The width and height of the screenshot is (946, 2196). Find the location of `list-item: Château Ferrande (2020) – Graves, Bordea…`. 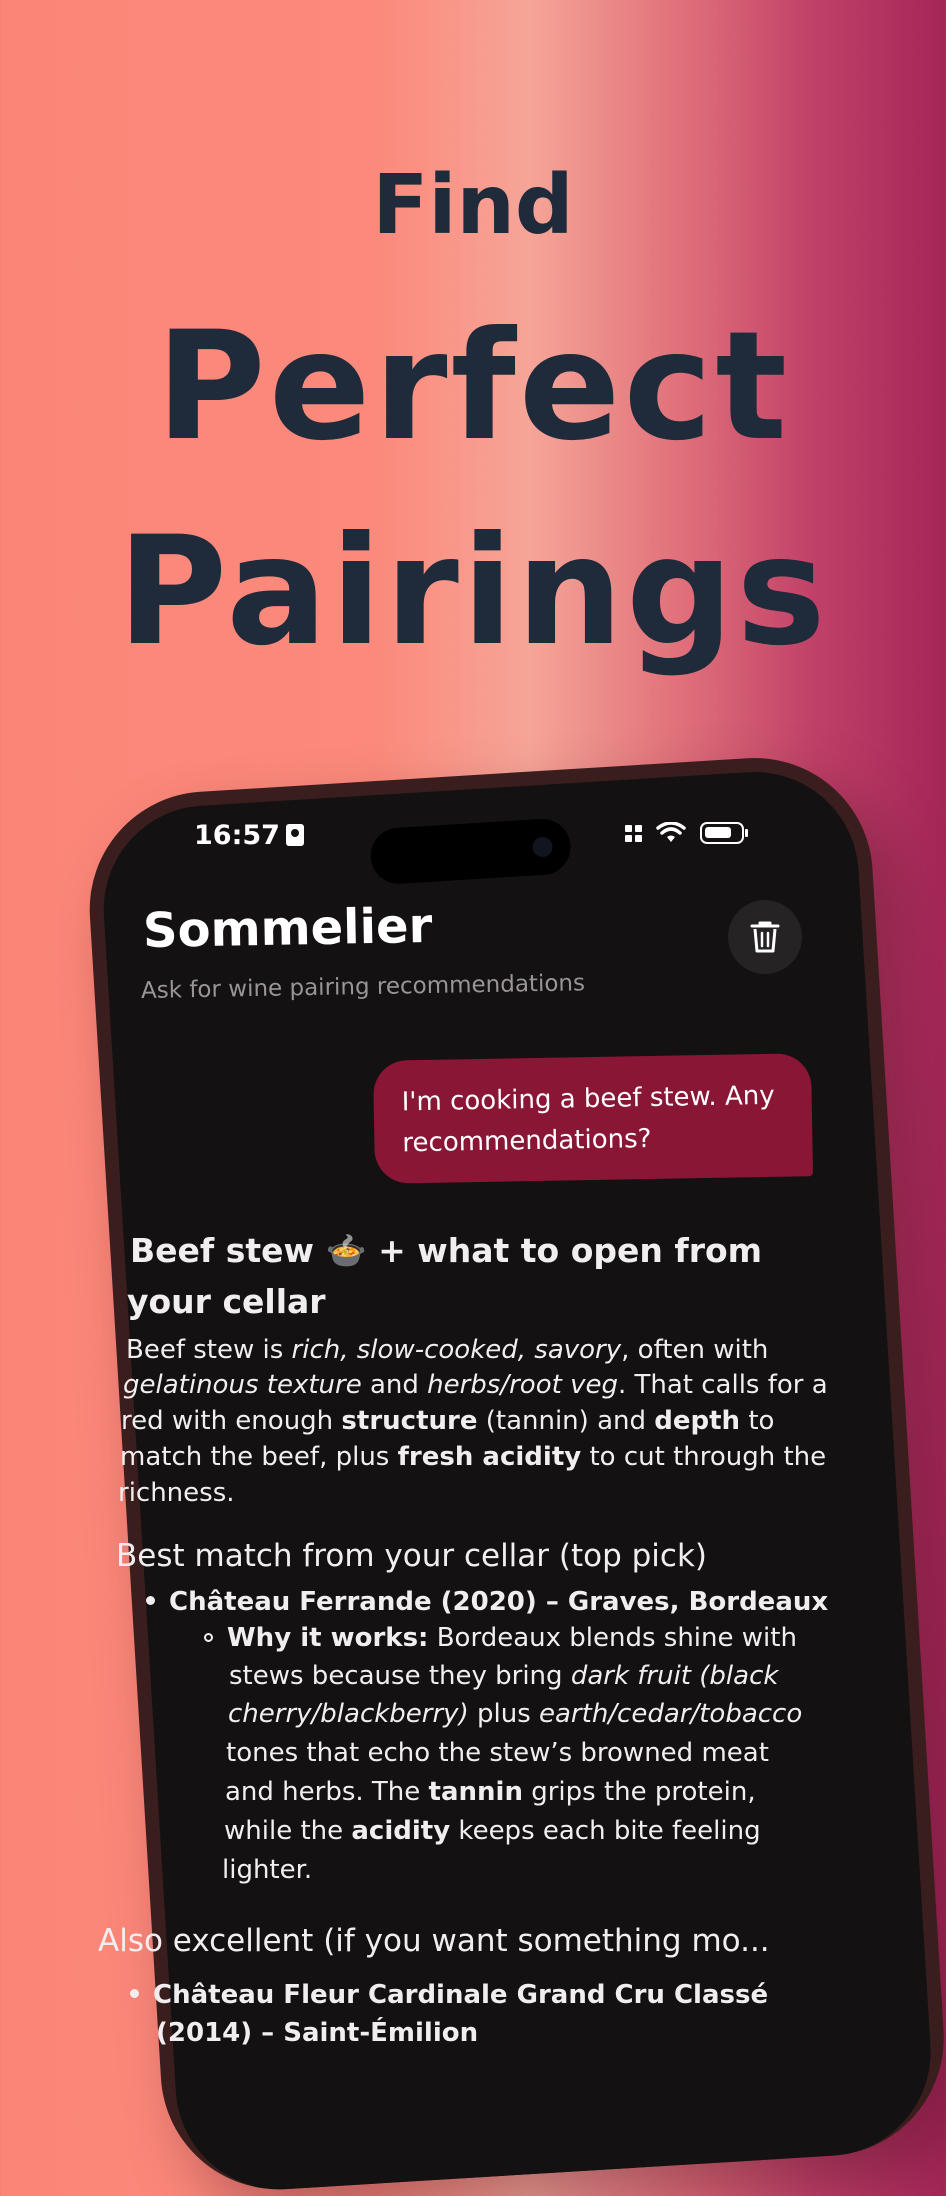

list-item: Château Ferrande (2020) – Graves, Bordea… is located at coordinates (487, 1602).